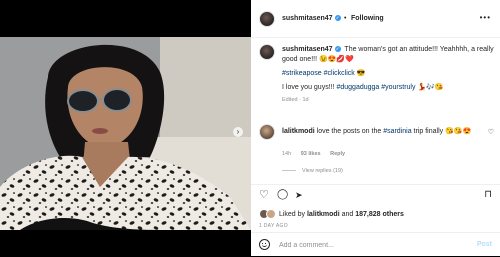  I want to click on liked-by: Liked by lalitkmodi and 187,828 others, so click(331, 214).